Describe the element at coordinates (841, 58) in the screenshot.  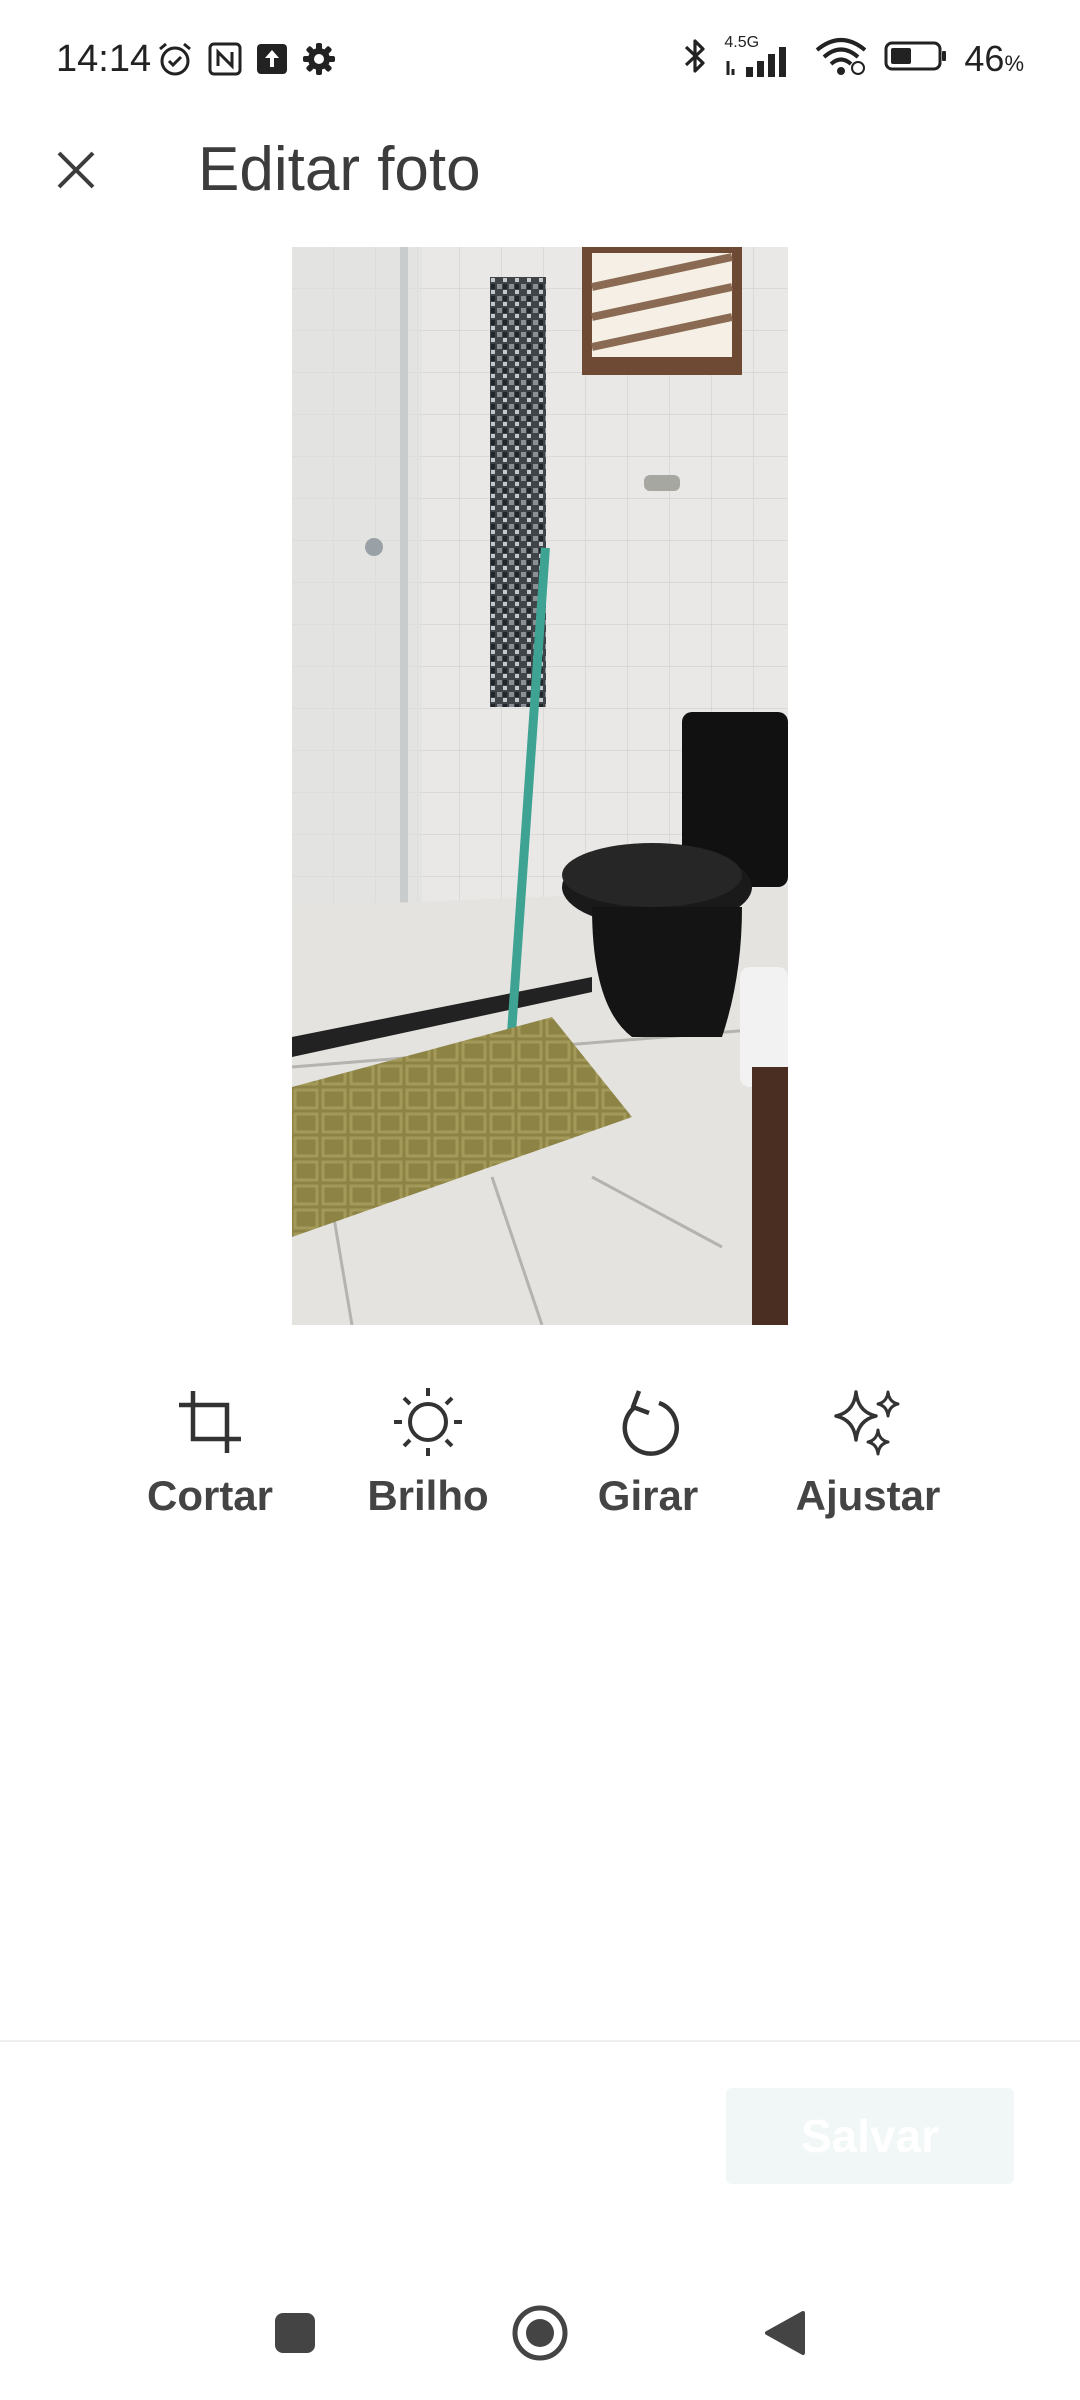
I see `wifi-icon` at that location.